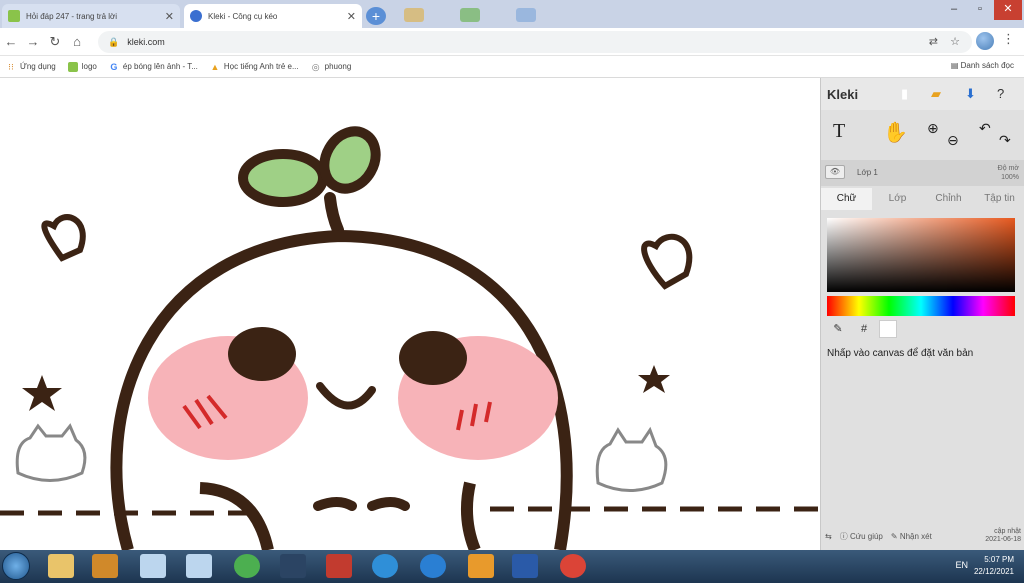 This screenshot has height=583, width=1024. I want to click on browser-toolbar: ← → ↻ ⌂ 🔒 kleki.com ⇄ ☆ ⋮, so click(512, 42).